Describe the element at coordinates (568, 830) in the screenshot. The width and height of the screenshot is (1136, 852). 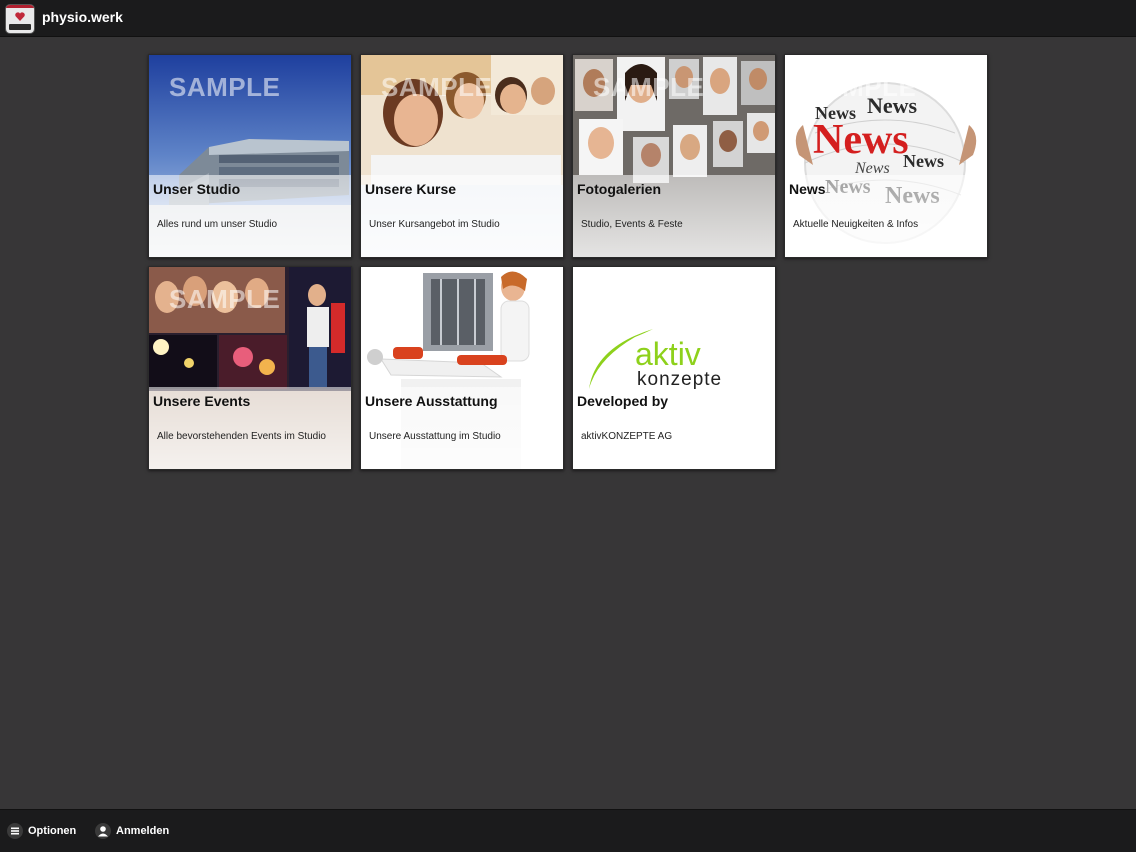
I see `bottom-bar: Optionen Anmelden` at that location.